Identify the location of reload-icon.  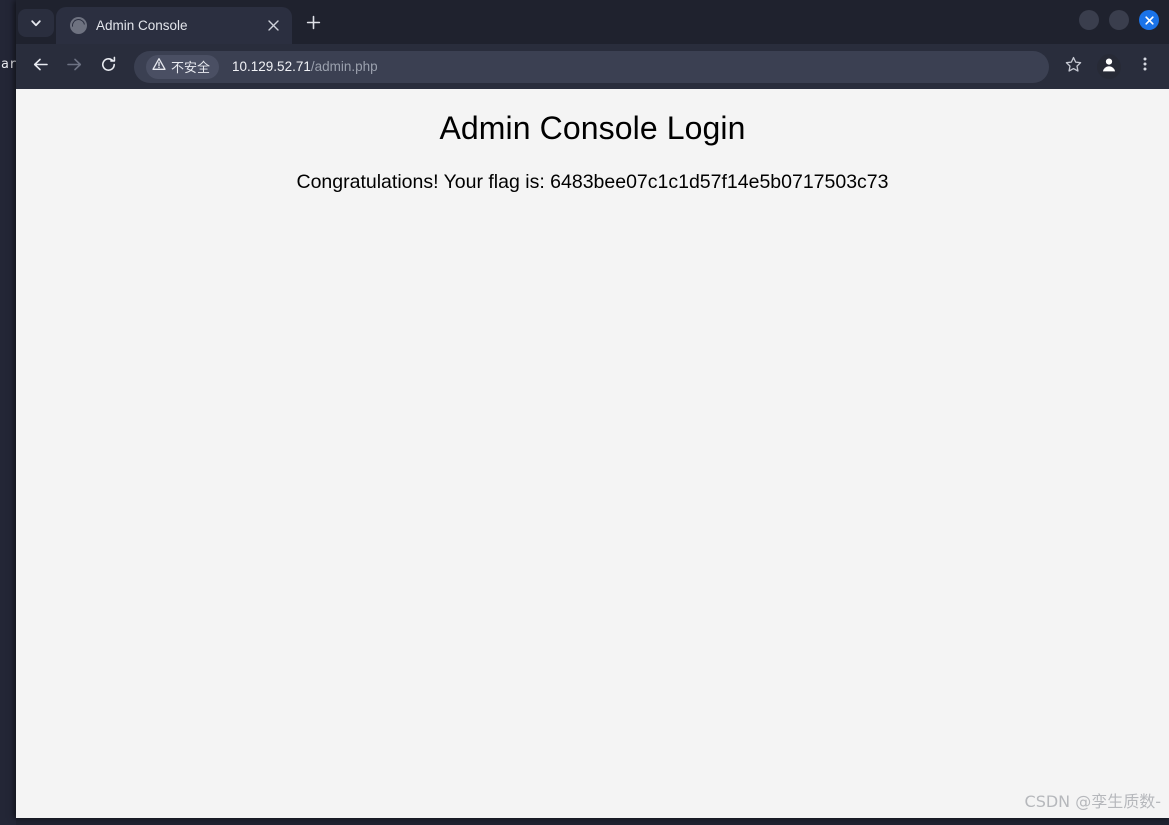
(108, 67).